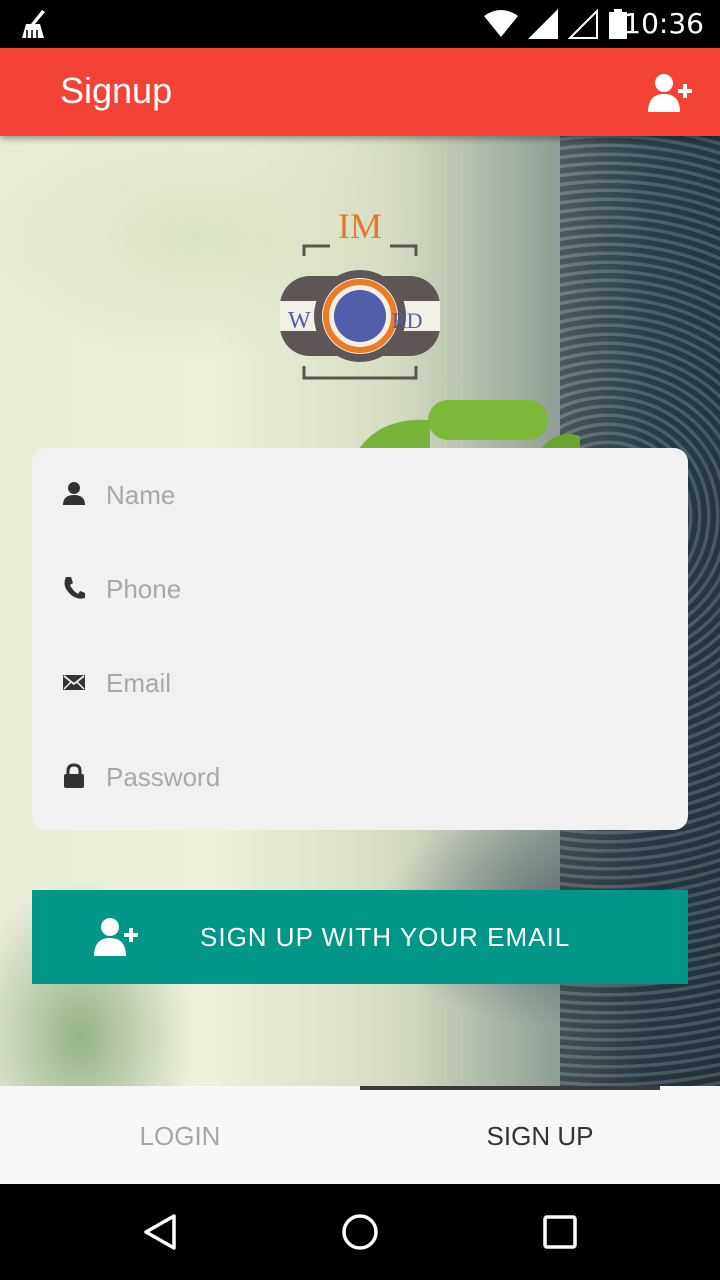 The height and width of the screenshot is (1280, 720). Describe the element at coordinates (543, 24) in the screenshot. I see `signal-icon` at that location.